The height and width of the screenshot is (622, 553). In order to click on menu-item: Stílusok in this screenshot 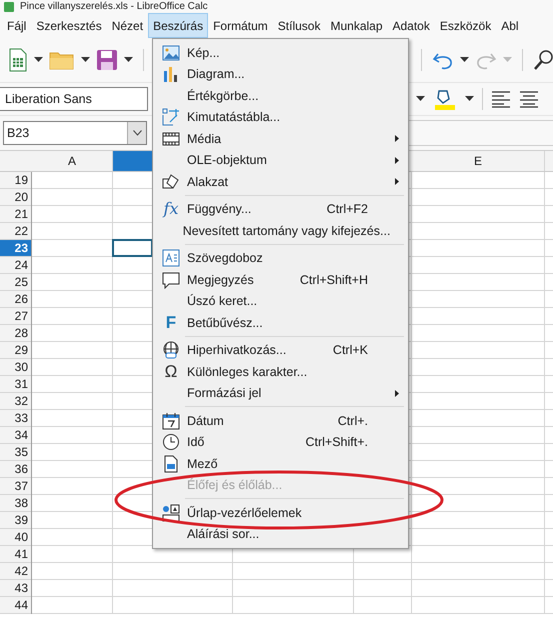, I will do `click(299, 25)`.